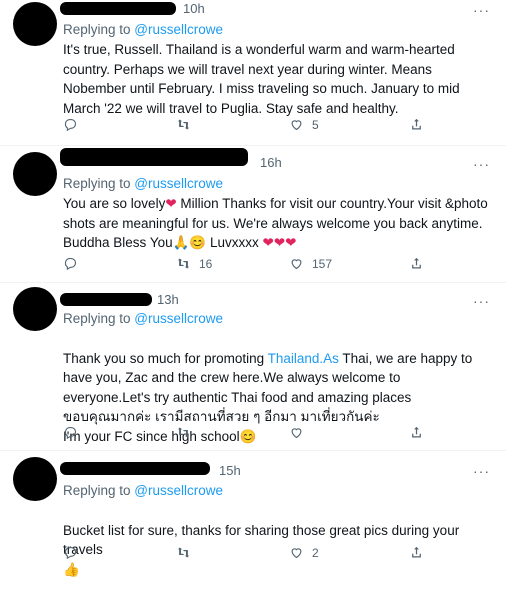 This screenshot has width=506, height=599. Describe the element at coordinates (168, 299) in the screenshot. I see `tweet-timestamp: 13h` at that location.